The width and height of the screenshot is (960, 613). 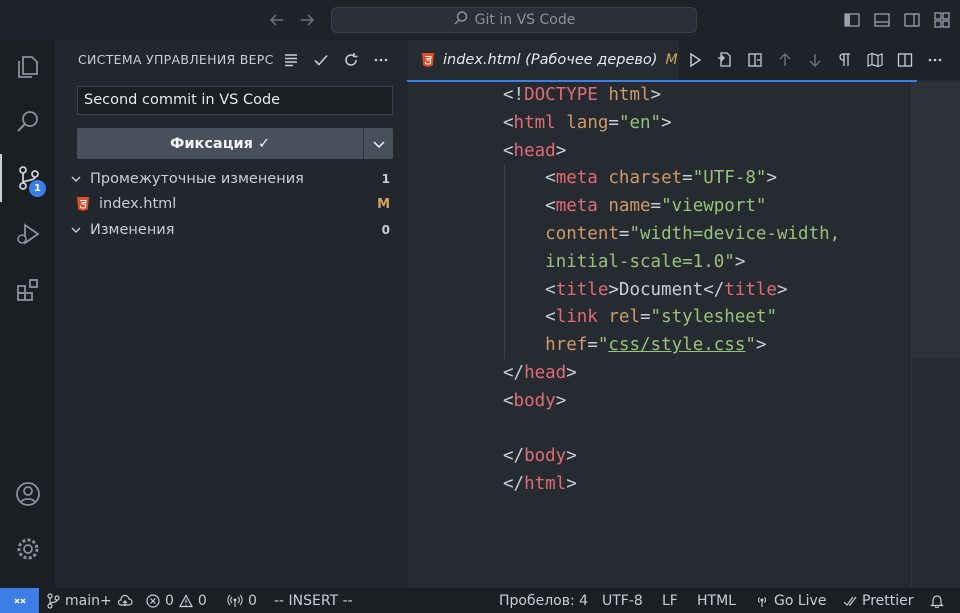 I want to click on arrow-up-icon, so click(x=785, y=60).